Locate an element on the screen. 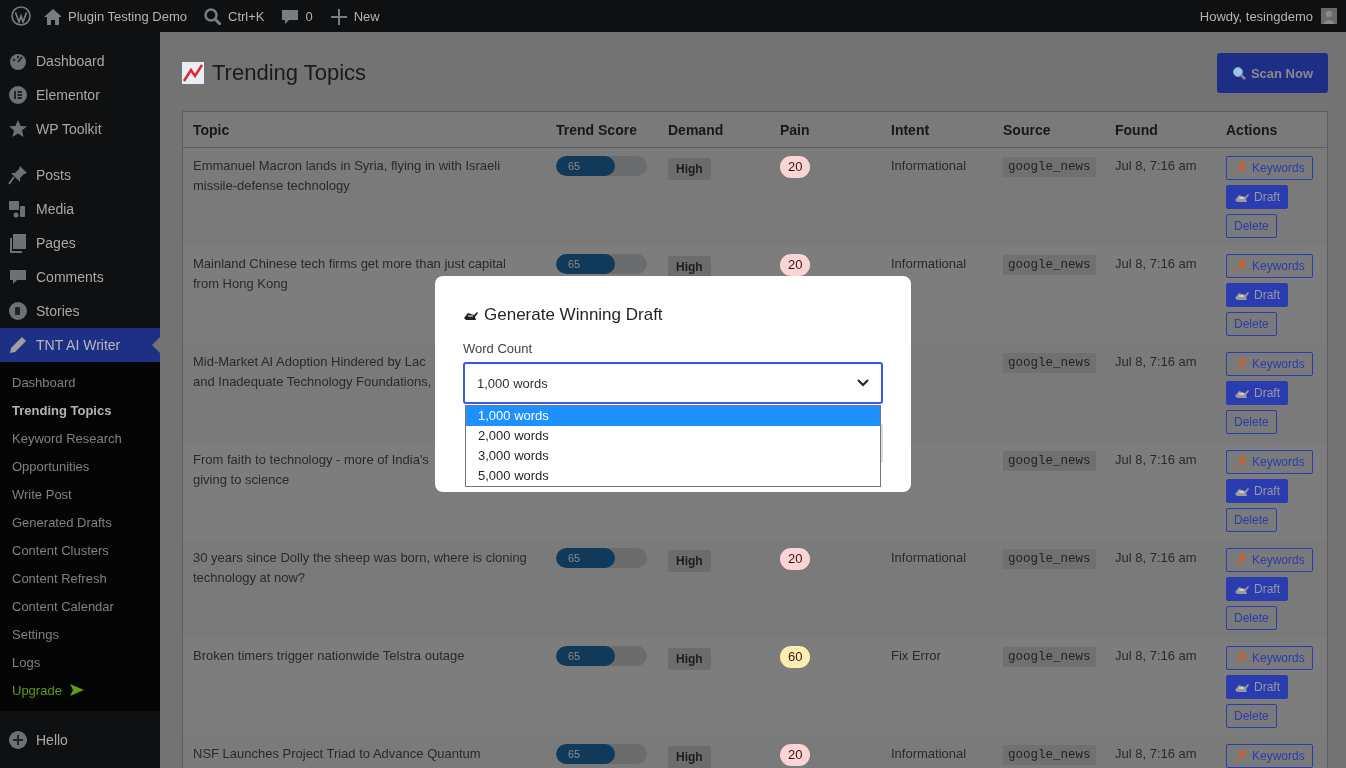 Image resolution: width=1346 pixels, height=768 pixels. topic-title: NSF Launches Project Triad to Advance Quantum is located at coordinates (337, 754).